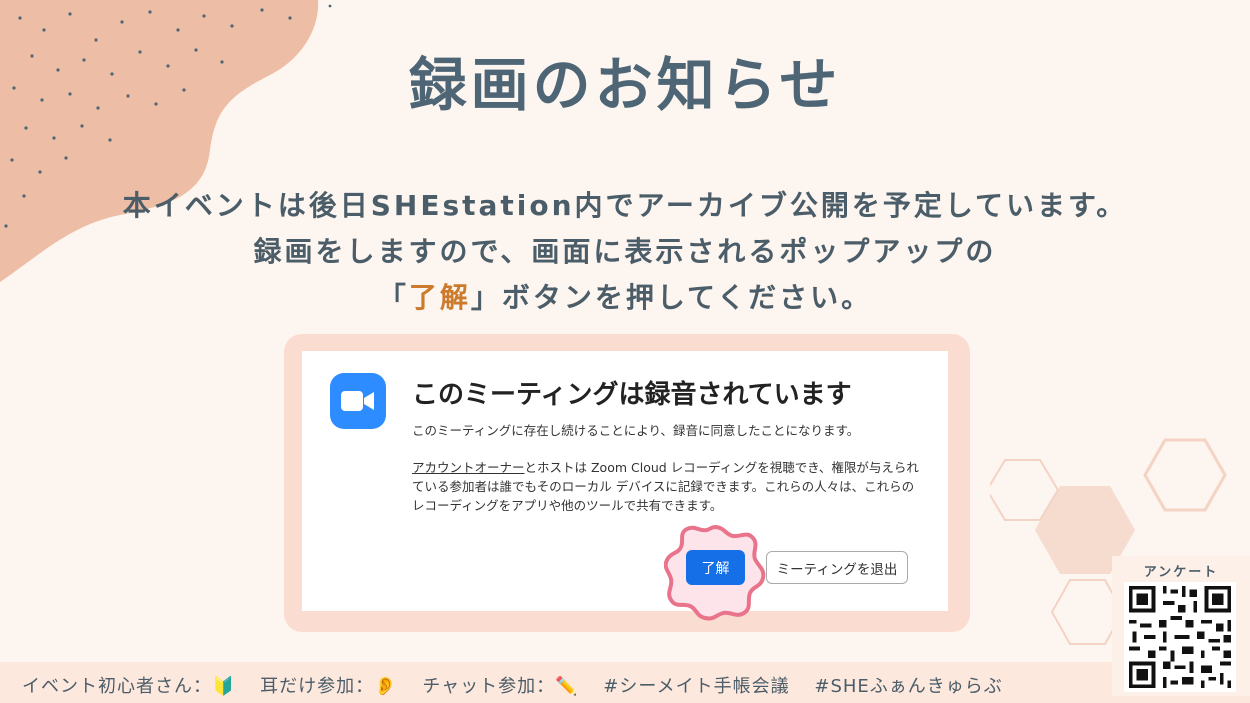 Image resolution: width=1250 pixels, height=703 pixels. Describe the element at coordinates (1181, 572) in the screenshot. I see `survey-label: アンケート` at that location.